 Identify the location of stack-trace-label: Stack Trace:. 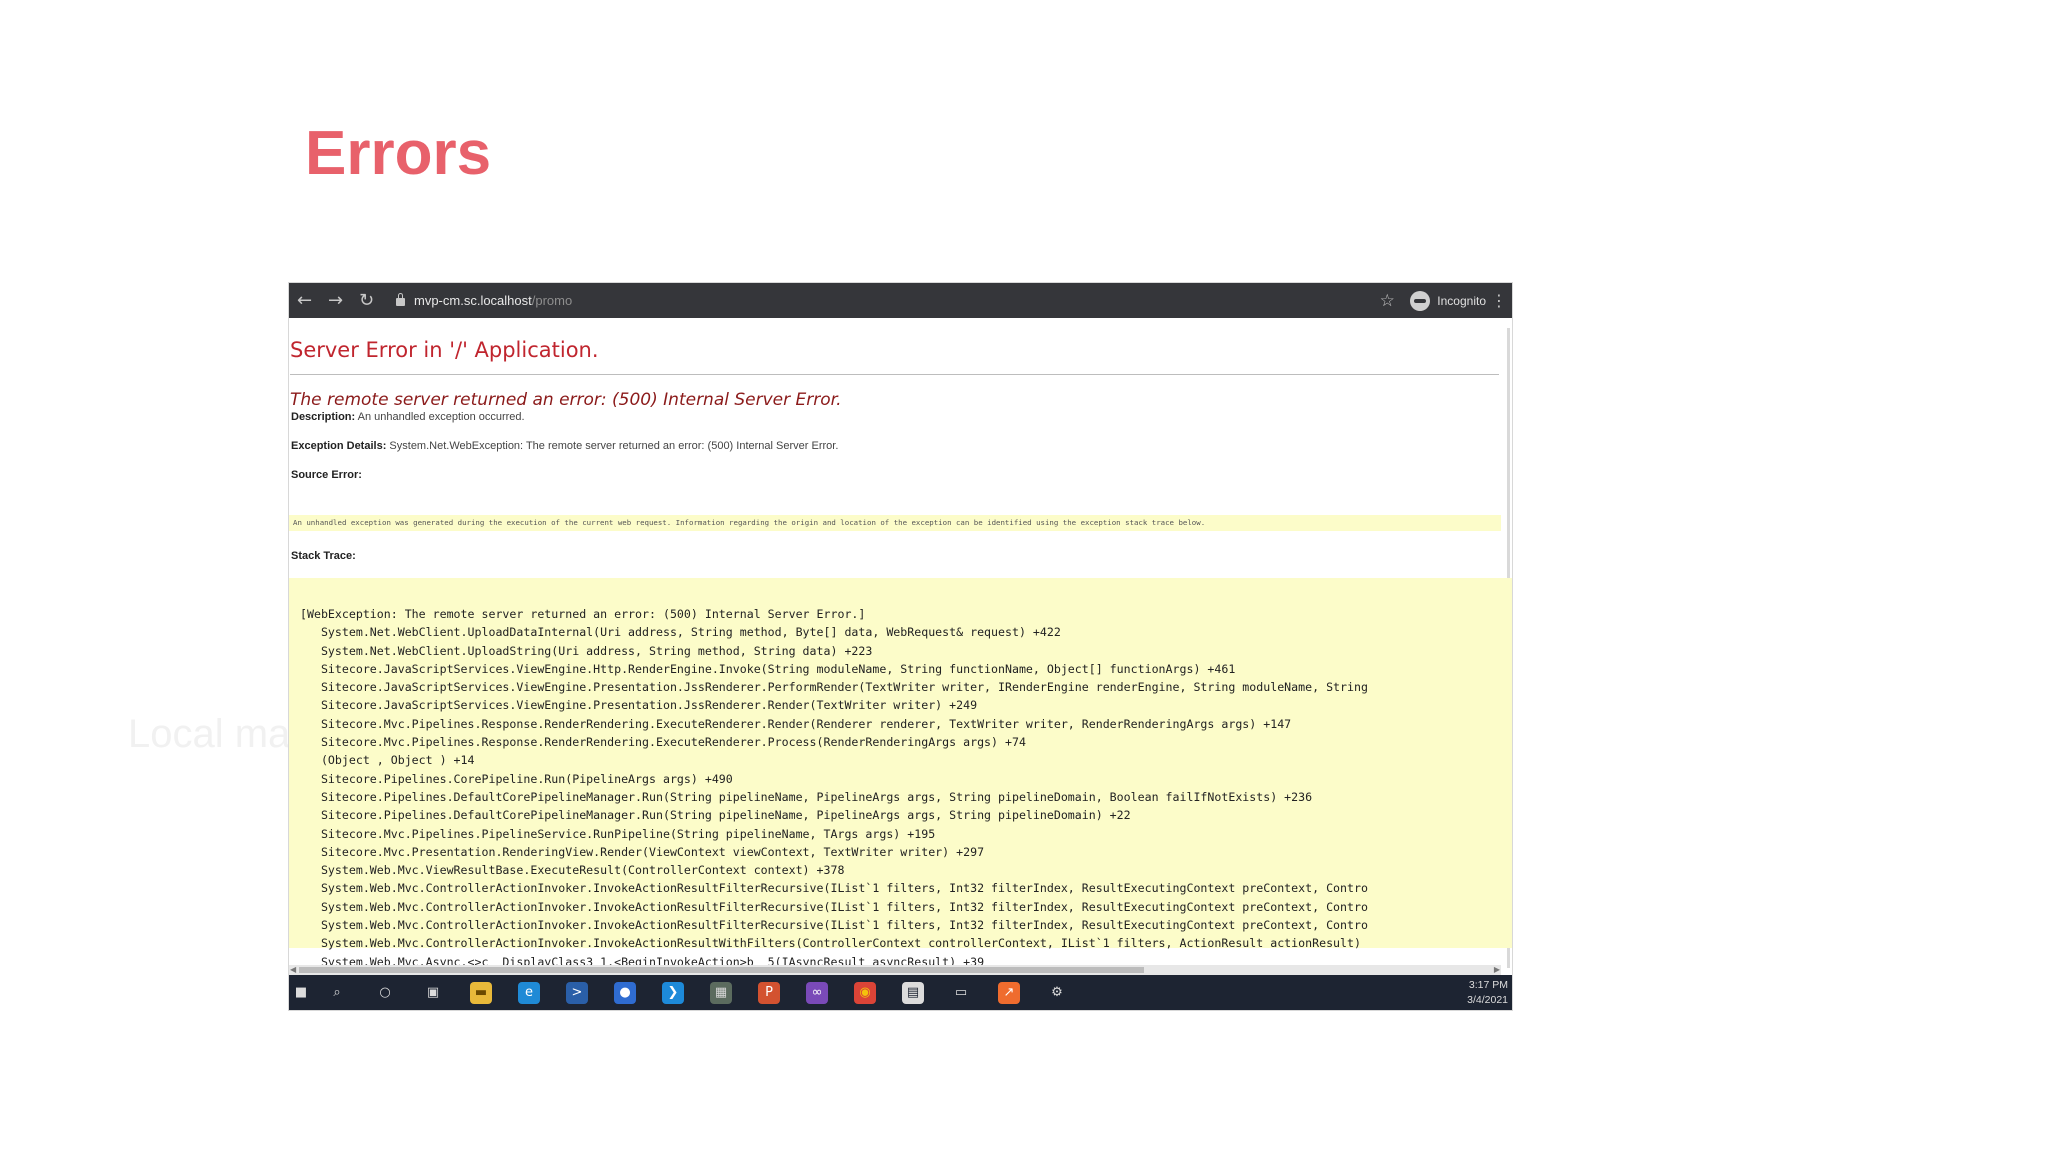
(323, 556).